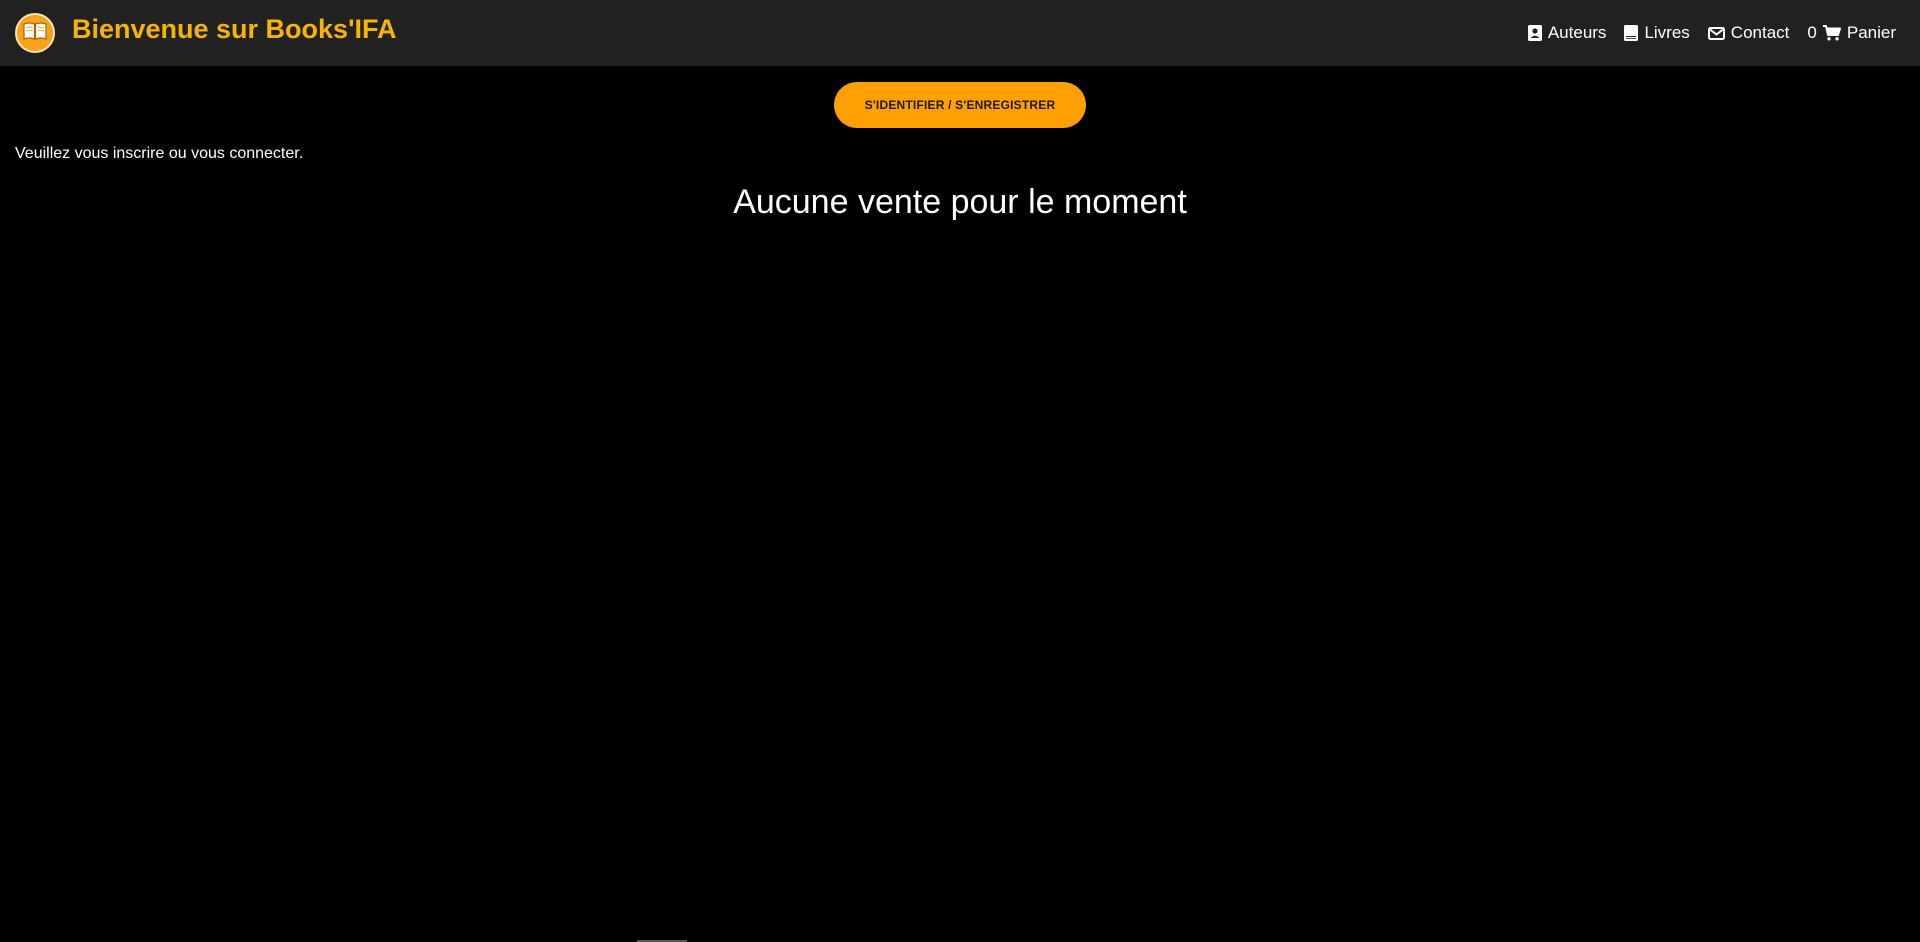 Image resolution: width=1920 pixels, height=942 pixels. Describe the element at coordinates (1667, 32) in the screenshot. I see `nav-books-label: Livres` at that location.